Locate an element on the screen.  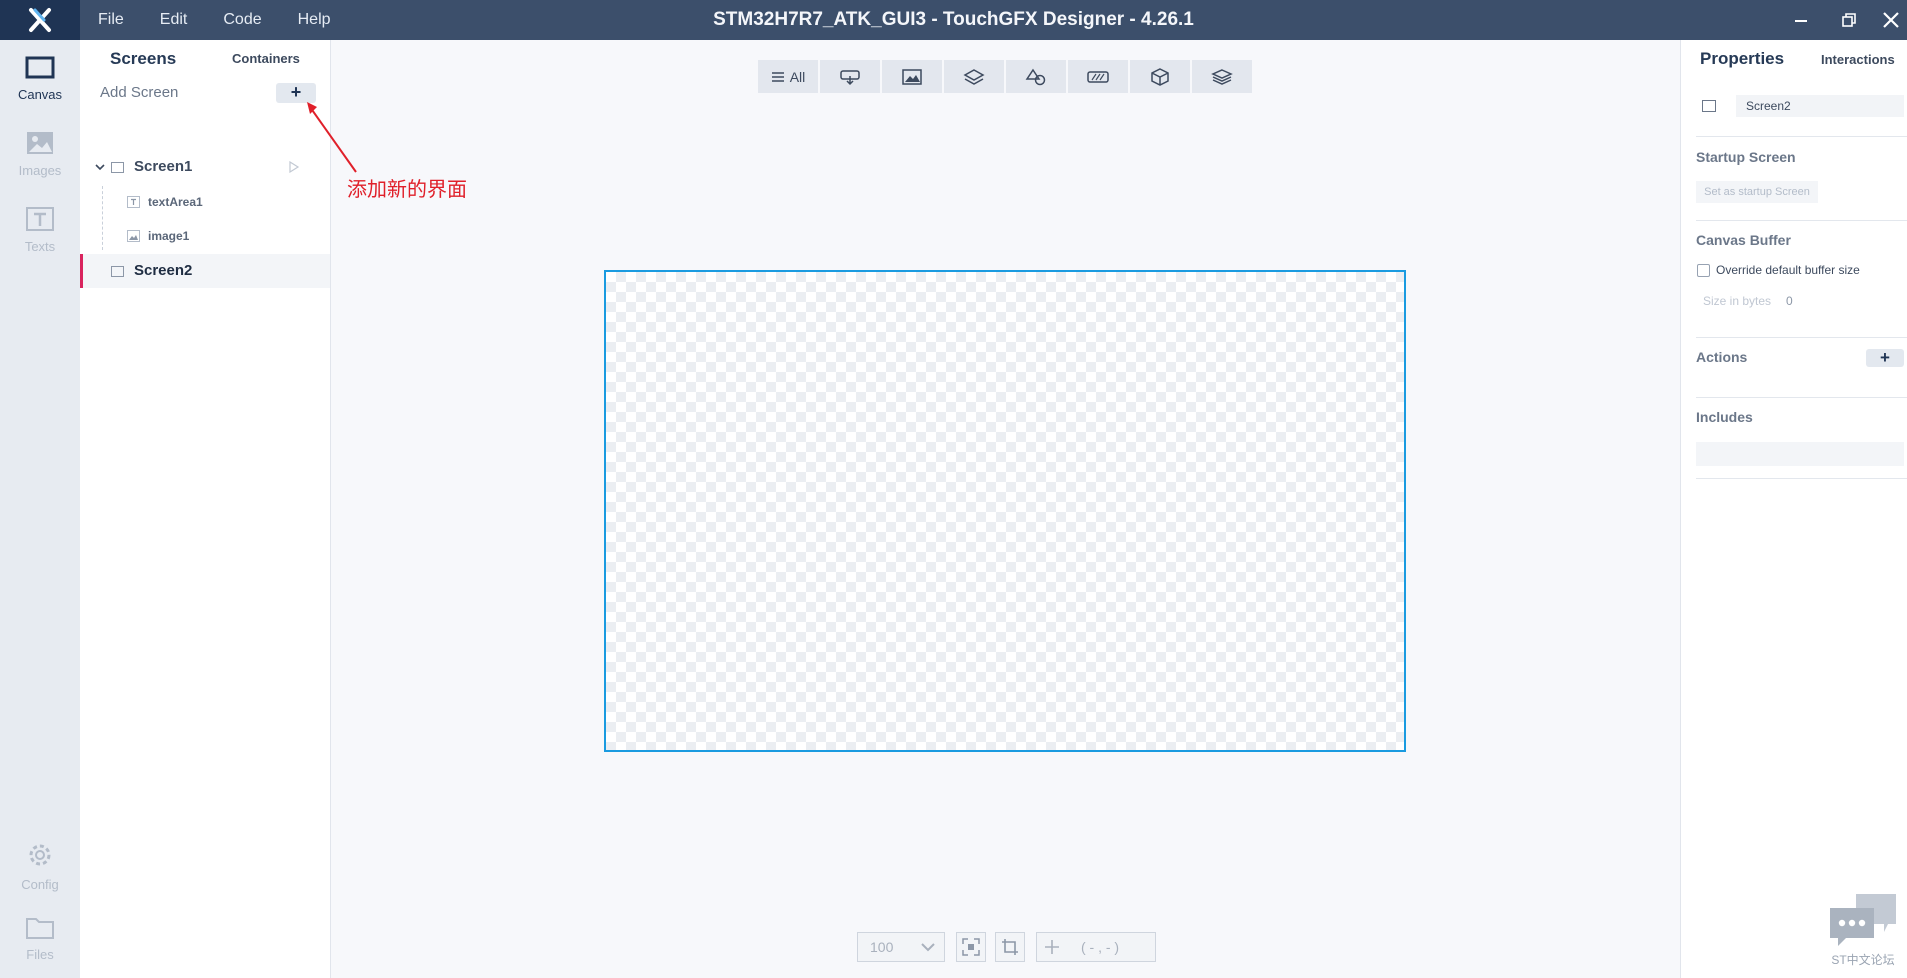
filter-3d-button is located at coordinates (1161, 76).